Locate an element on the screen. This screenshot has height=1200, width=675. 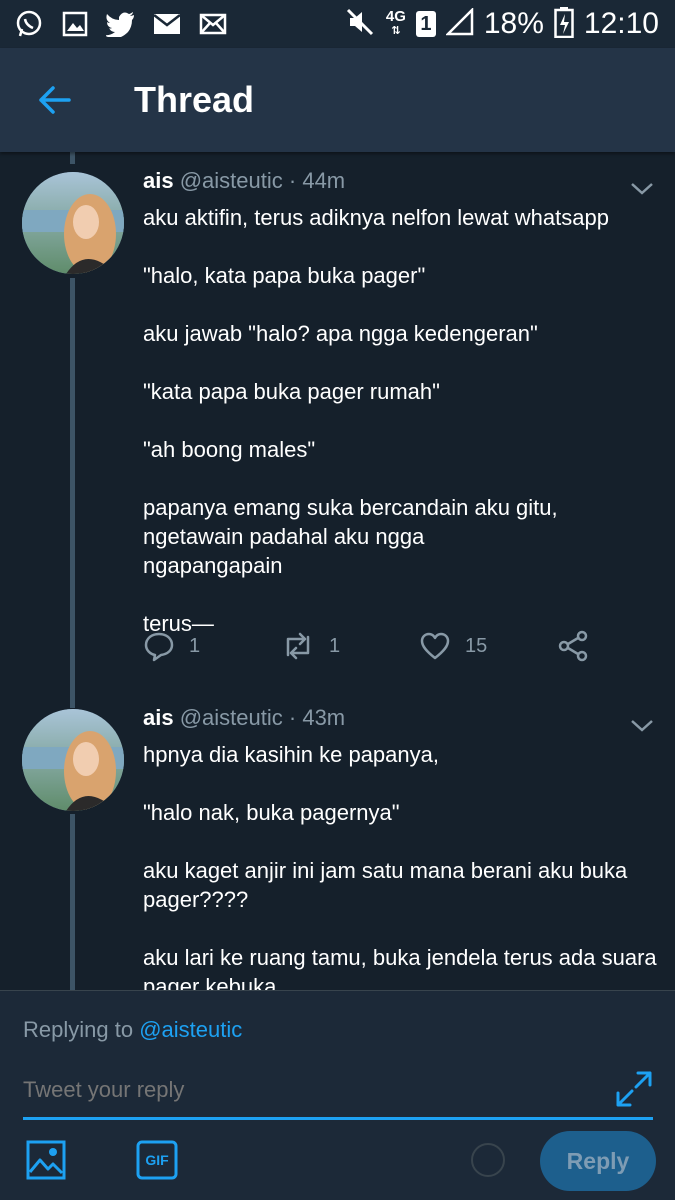
like-action: 15 is located at coordinates (453, 646).